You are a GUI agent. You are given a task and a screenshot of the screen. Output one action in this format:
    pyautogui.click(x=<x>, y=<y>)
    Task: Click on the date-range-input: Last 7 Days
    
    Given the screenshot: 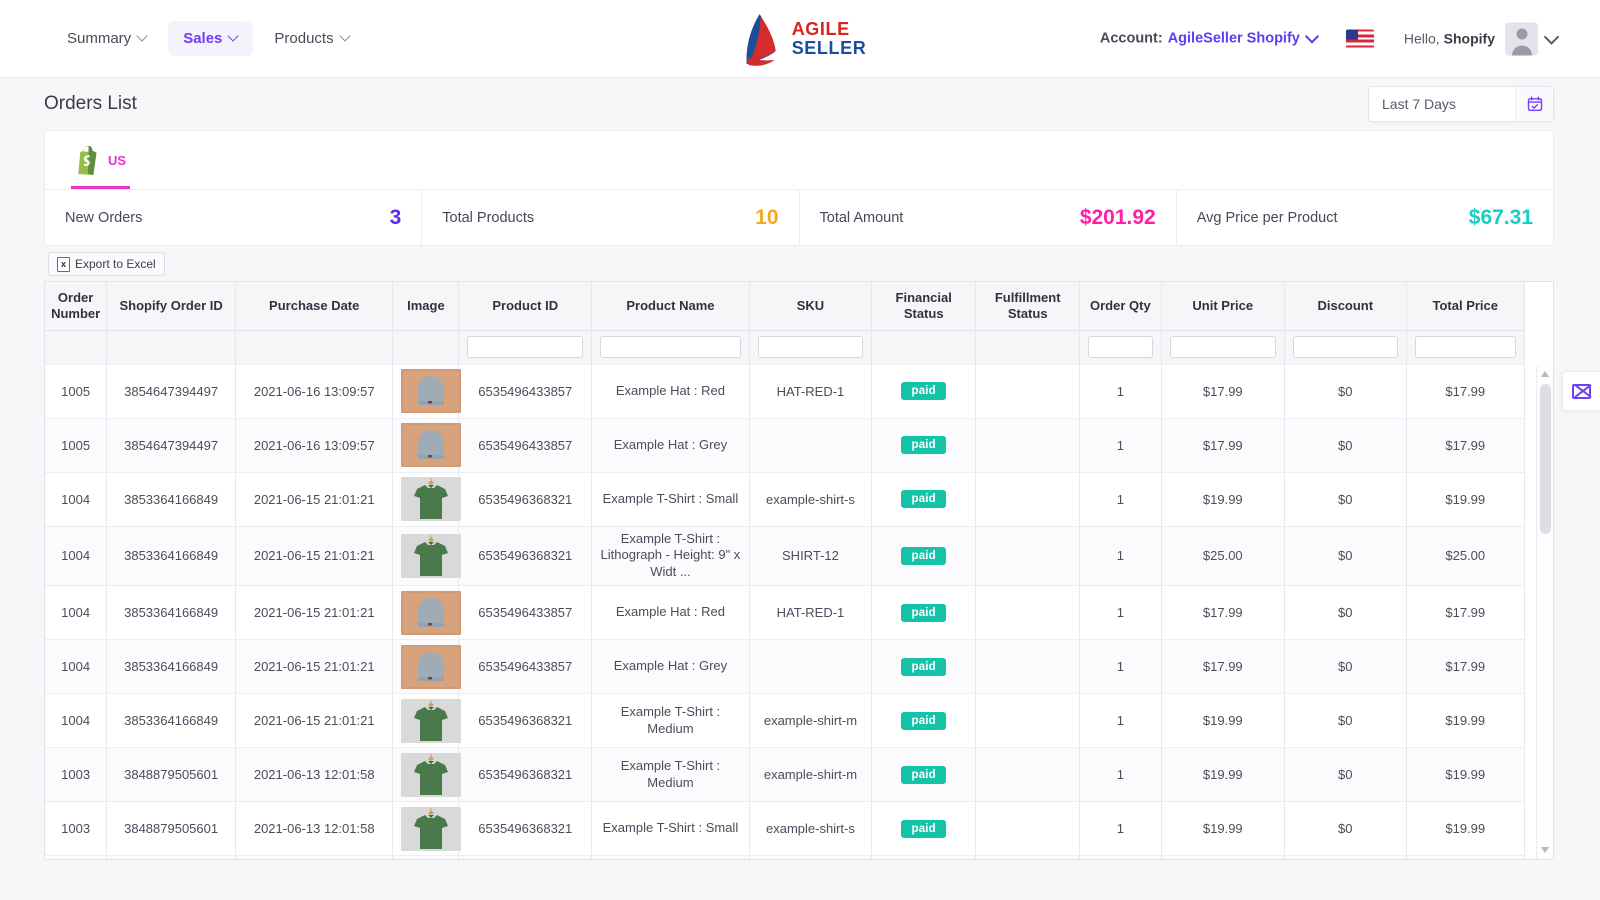 What is the action you would take?
    pyautogui.click(x=1442, y=104)
    